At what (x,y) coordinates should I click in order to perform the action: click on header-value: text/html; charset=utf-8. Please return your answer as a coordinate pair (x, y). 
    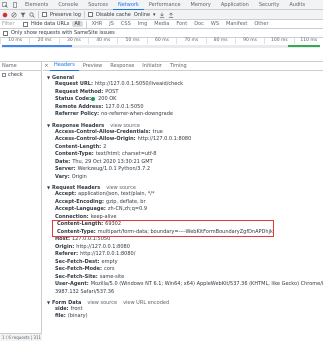
    Looking at the image, I should click on (126, 154).